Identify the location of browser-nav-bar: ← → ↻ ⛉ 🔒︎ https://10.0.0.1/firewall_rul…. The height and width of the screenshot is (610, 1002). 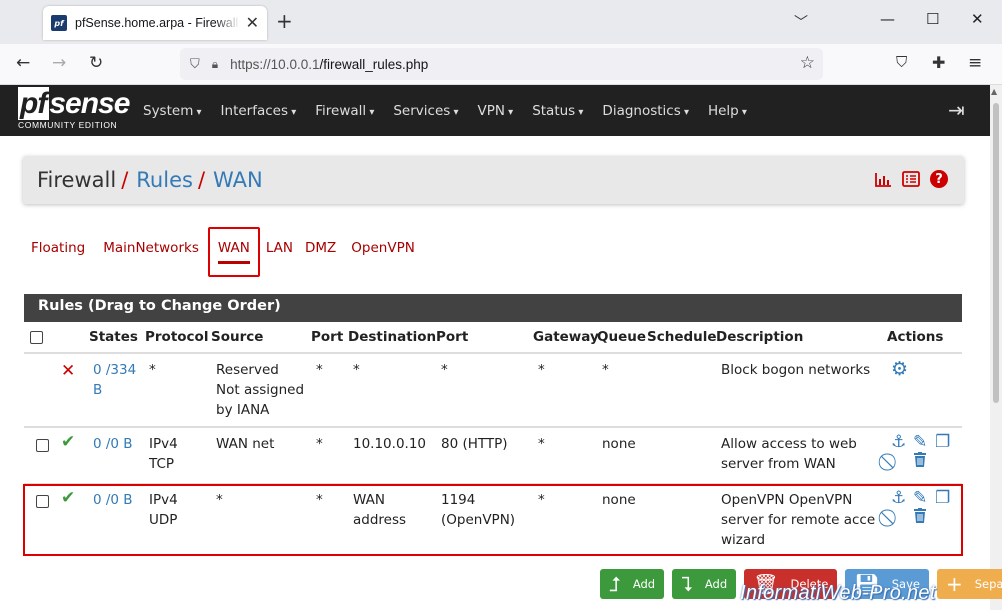
(501, 64).